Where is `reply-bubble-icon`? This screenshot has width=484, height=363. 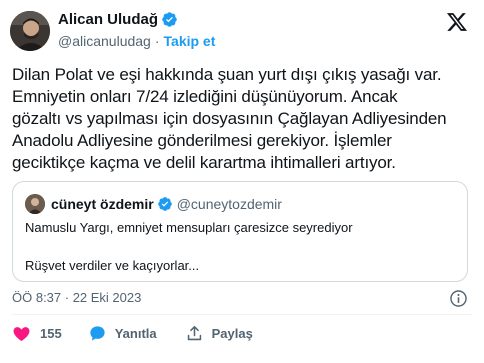
reply-bubble-icon is located at coordinates (97, 333).